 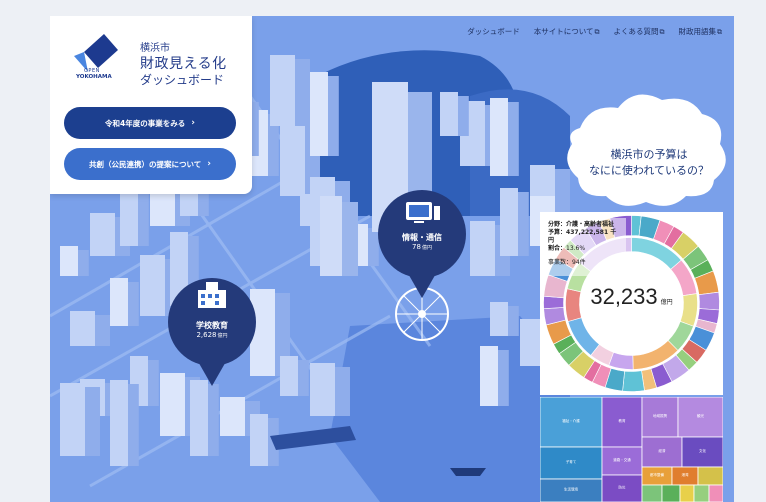 I want to click on bubble-line-2: なにに使われているの？, so click(x=649, y=170).